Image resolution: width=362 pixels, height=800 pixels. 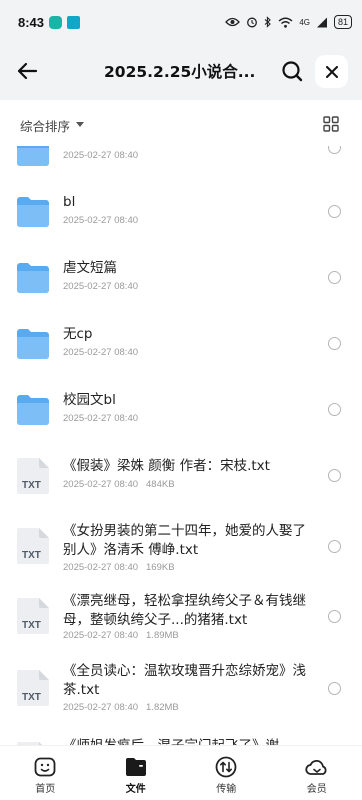 What do you see at coordinates (184, 540) in the screenshot?
I see `file-name: 《女扮男装的第二十四年，她爱的人娶了别人》洛清禾 傅峥.txt` at bounding box center [184, 540].